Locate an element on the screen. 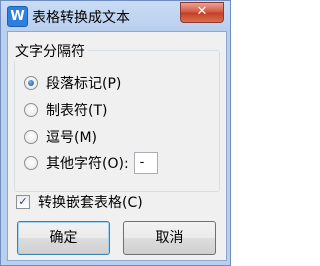 The width and height of the screenshot is (320, 266). checkbox: ✓ is located at coordinates (23, 202).